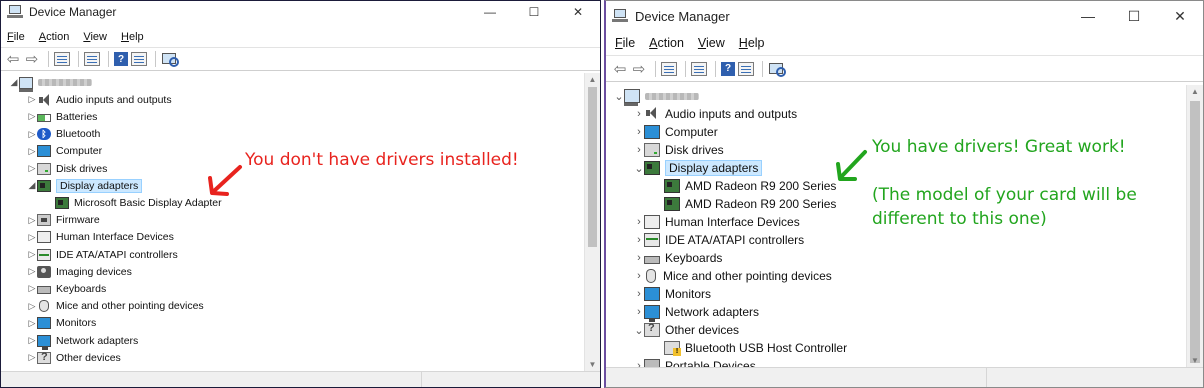 The image size is (1204, 388). I want to click on tree-category: ▷ Audio inputs and outputs, so click(292, 99).